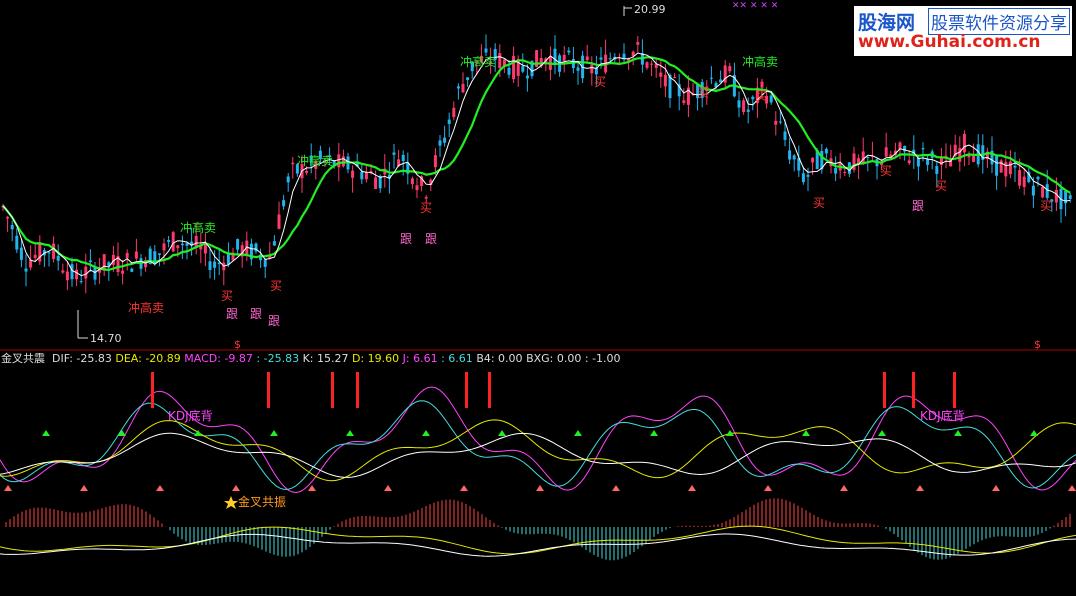 Image resolution: width=1076 pixels, height=596 pixels. Describe the element at coordinates (458, 358) in the screenshot. I see `readout-item: : 6.61` at that location.